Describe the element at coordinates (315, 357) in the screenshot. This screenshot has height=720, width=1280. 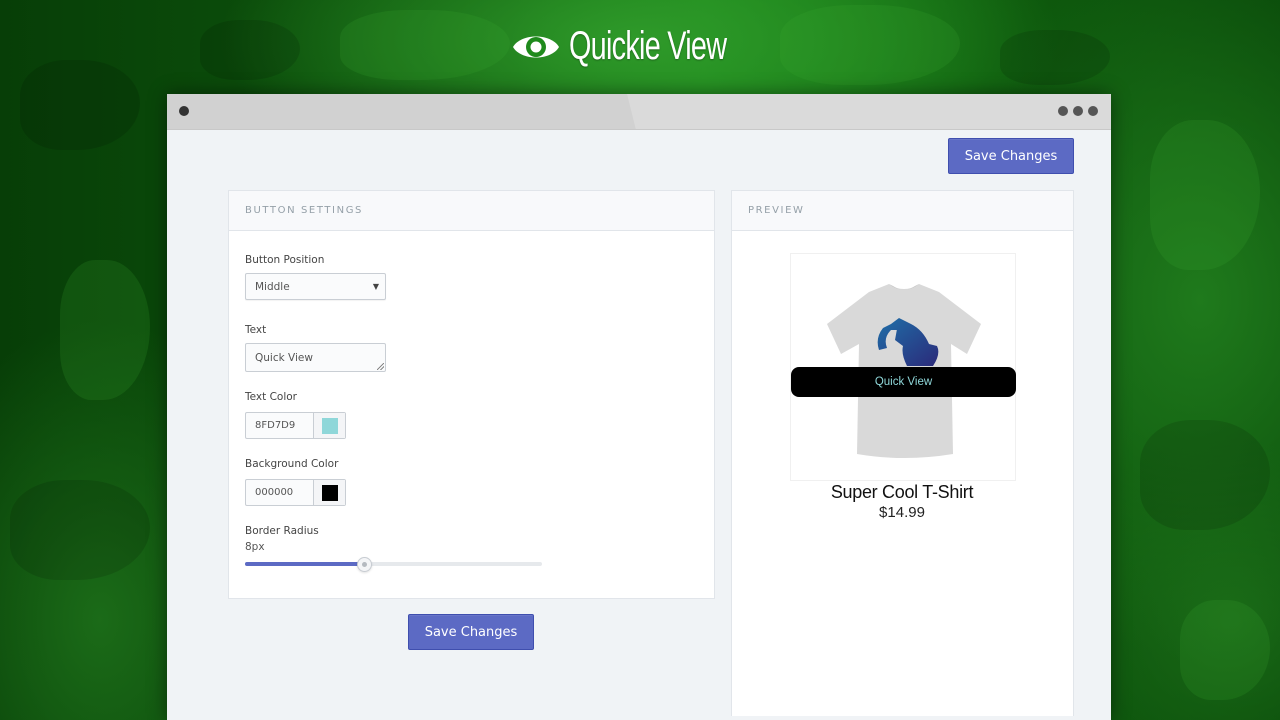
I see `button-text-input: Quick View` at that location.